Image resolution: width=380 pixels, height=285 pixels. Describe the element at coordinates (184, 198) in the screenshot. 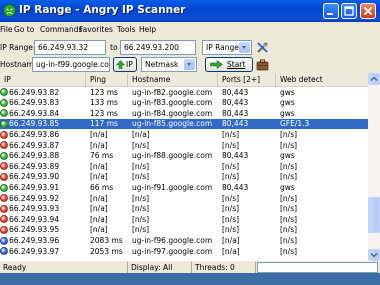

I see `table-row: 66.249.93.92 [n/a] [n/s] [n/s] [n/s]` at that location.